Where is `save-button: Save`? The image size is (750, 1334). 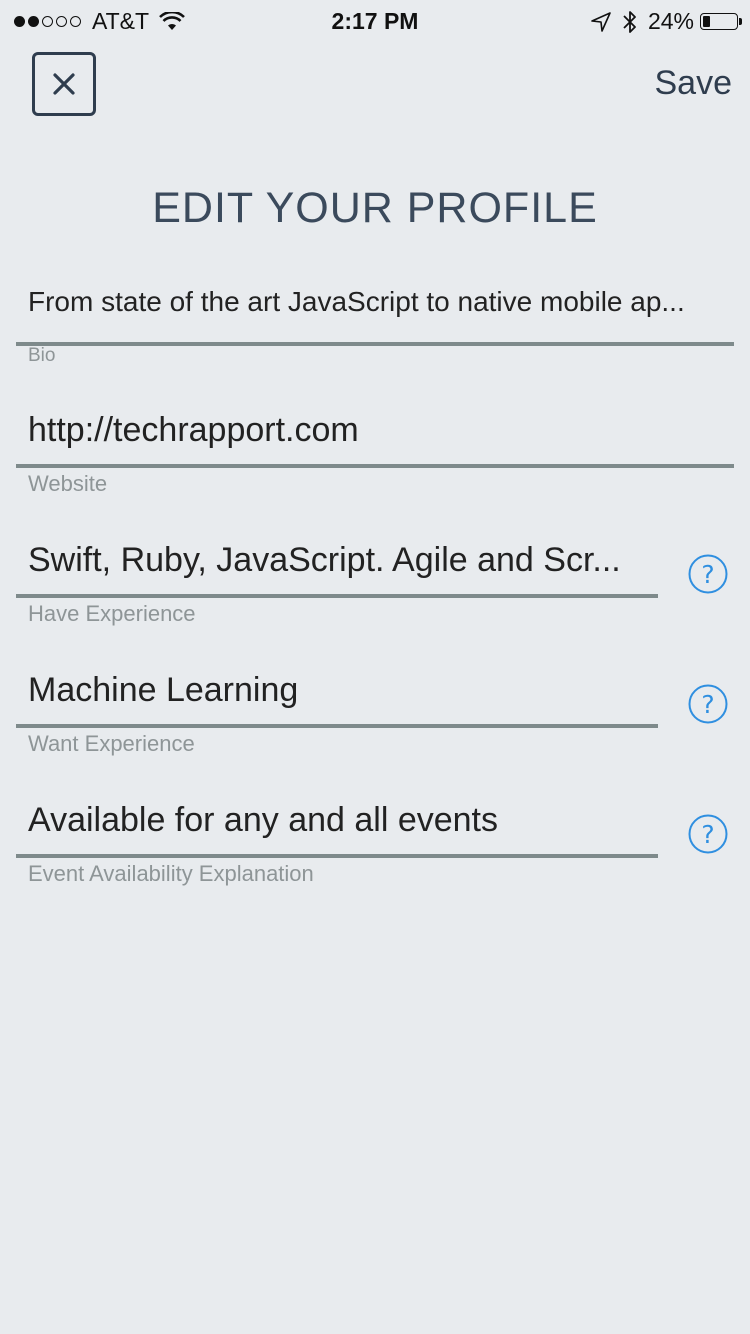 save-button: Save is located at coordinates (694, 83).